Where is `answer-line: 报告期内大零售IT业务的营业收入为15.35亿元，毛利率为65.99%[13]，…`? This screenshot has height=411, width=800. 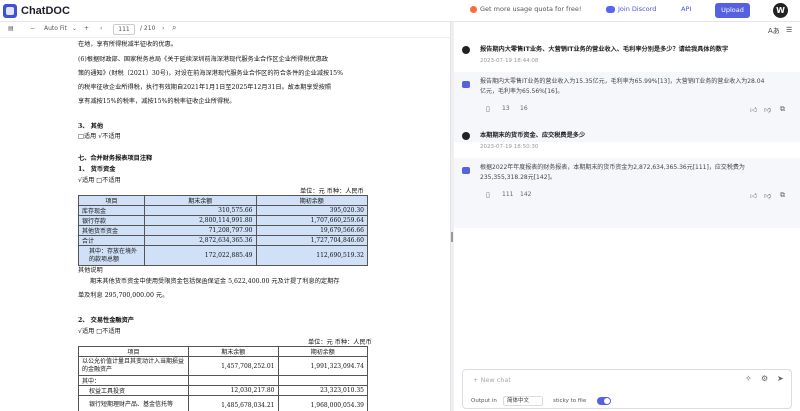 answer-line: 报告期内大零售IT业务的营业收入为15.35亿元，毛利率为65.99%[13]，… is located at coordinates (622, 81).